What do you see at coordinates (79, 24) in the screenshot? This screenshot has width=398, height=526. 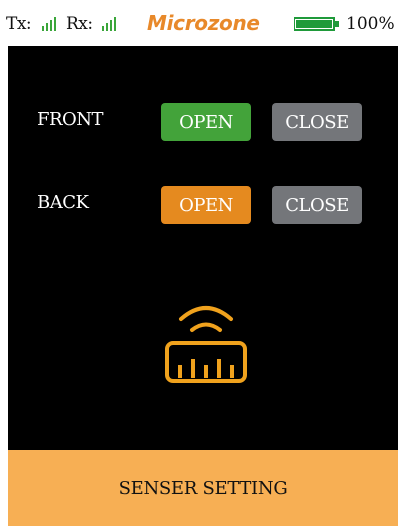 I see `rx-label: Rx:` at bounding box center [79, 24].